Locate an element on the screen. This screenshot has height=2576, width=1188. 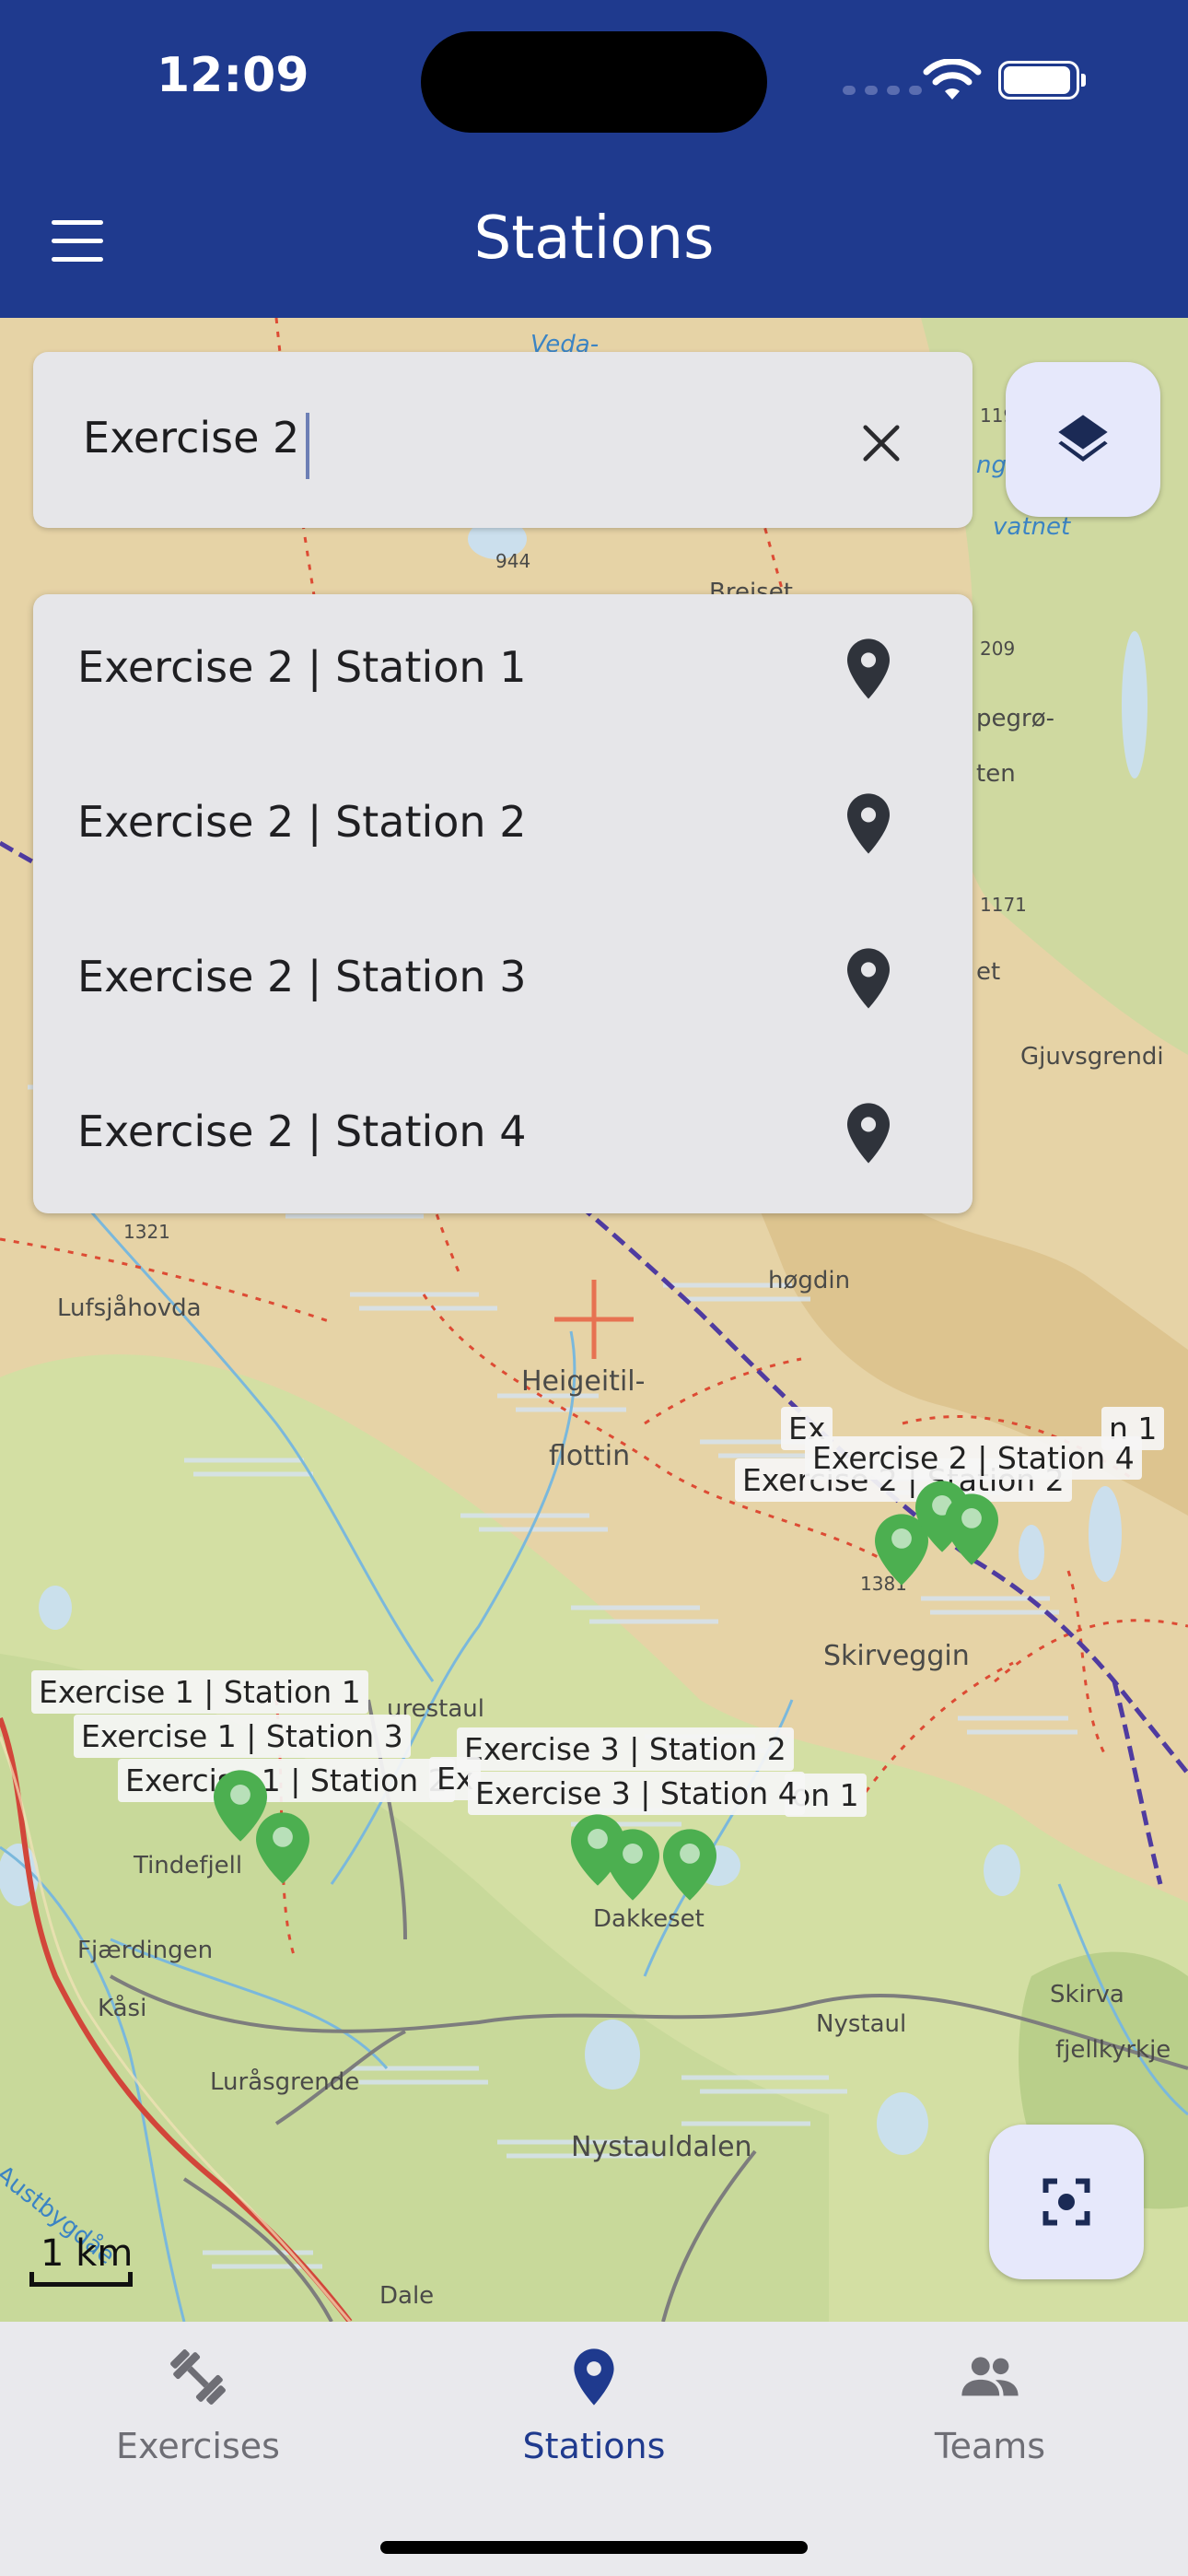
center-focus-icon is located at coordinates (1066, 2202).